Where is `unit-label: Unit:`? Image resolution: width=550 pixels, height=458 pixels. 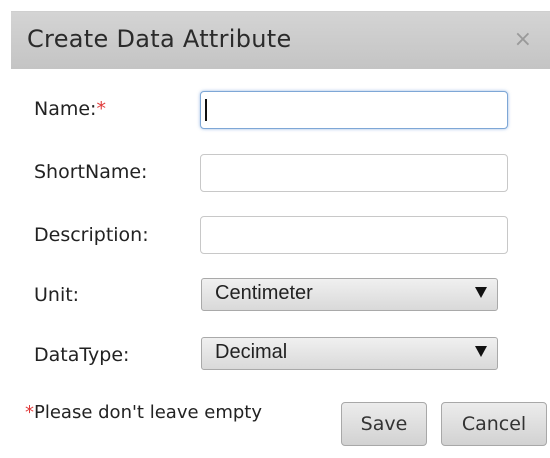 unit-label: Unit: is located at coordinates (57, 295).